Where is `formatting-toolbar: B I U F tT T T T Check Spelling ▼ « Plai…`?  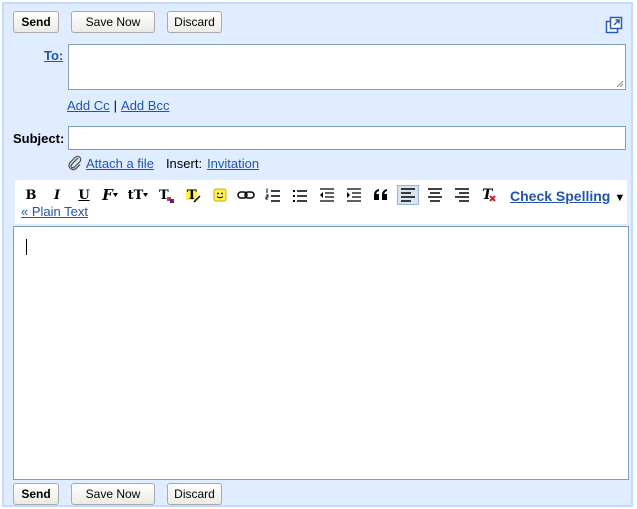
formatting-toolbar: B I U F tT T T T Check Spelling ▼ « Plai… is located at coordinates (321, 202).